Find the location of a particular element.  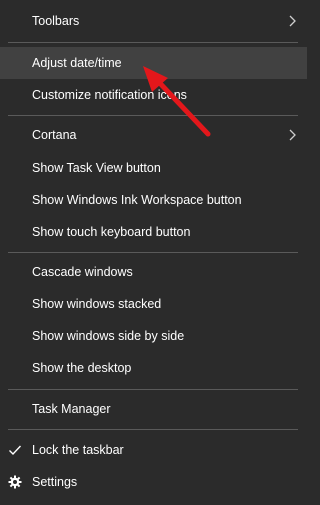

menu-item-show-the-desktop: Show the desktop is located at coordinates (153, 368).